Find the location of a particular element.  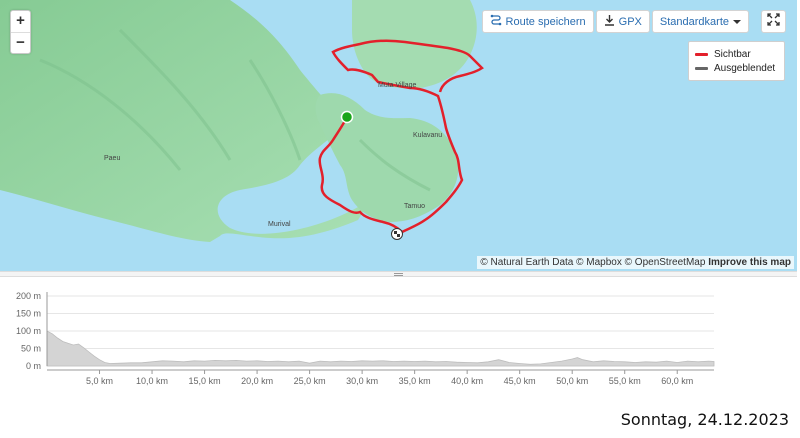

x-tick-label: 15,0 km is located at coordinates (205, 381).